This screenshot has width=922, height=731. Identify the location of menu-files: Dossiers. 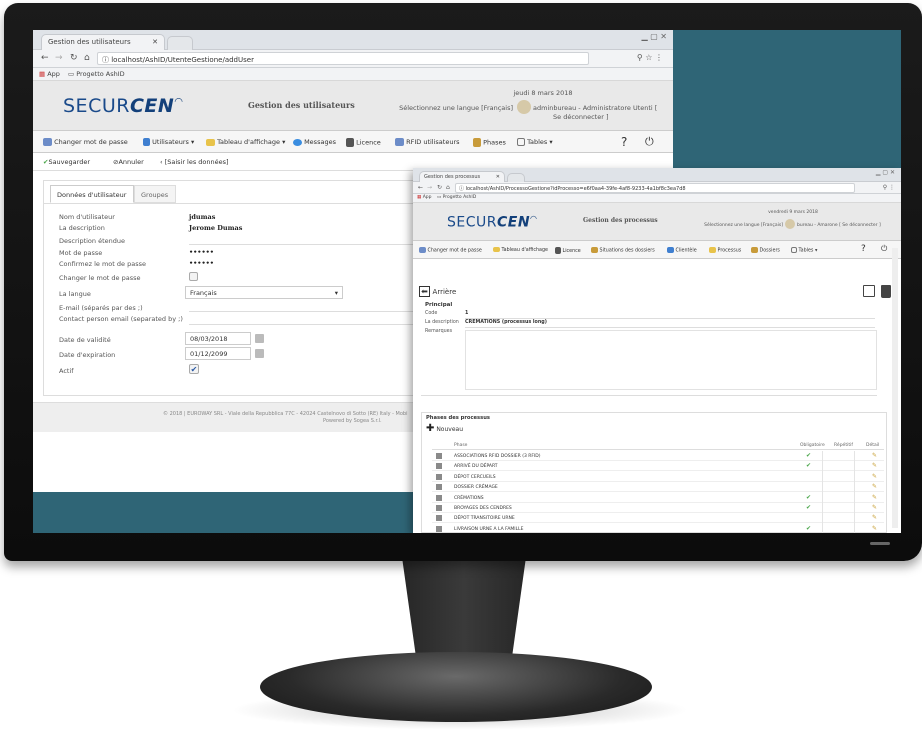
(765, 250).